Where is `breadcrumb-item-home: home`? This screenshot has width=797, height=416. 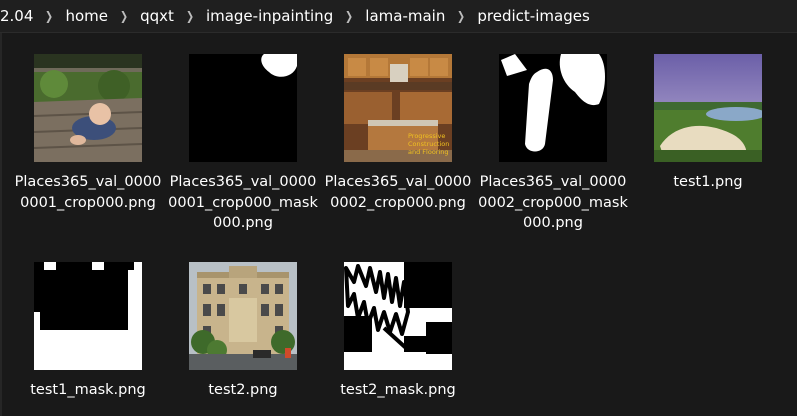
breadcrumb-item-home: home is located at coordinates (86, 16).